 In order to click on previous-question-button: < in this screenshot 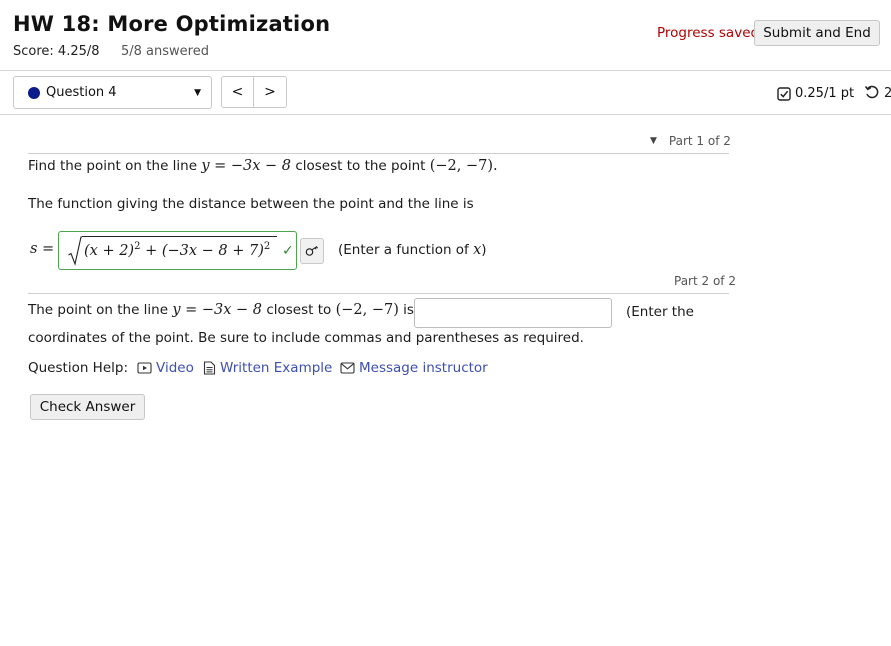, I will do `click(237, 92)`.